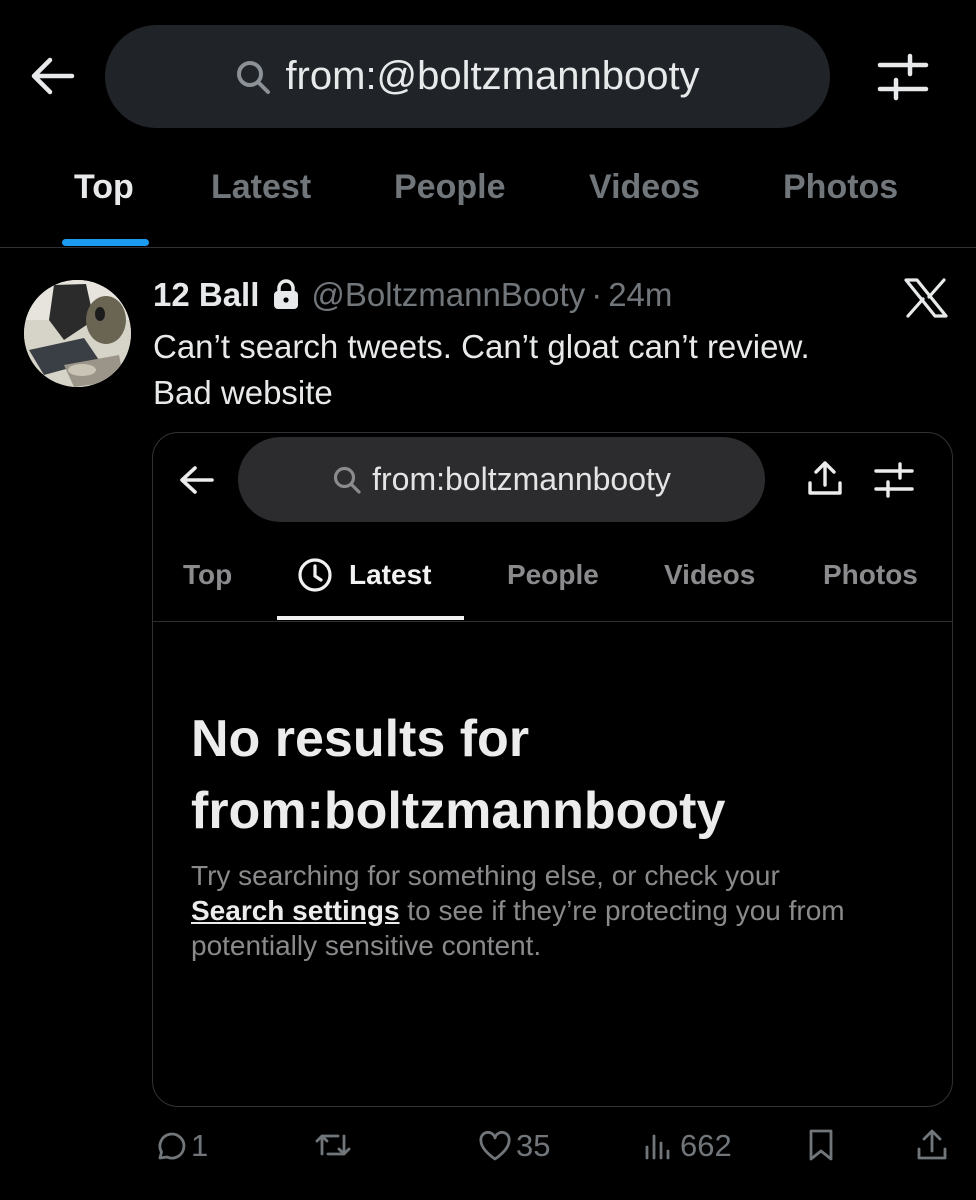 This screenshot has width=976, height=1200. What do you see at coordinates (657, 1147) in the screenshot?
I see `views-icon` at bounding box center [657, 1147].